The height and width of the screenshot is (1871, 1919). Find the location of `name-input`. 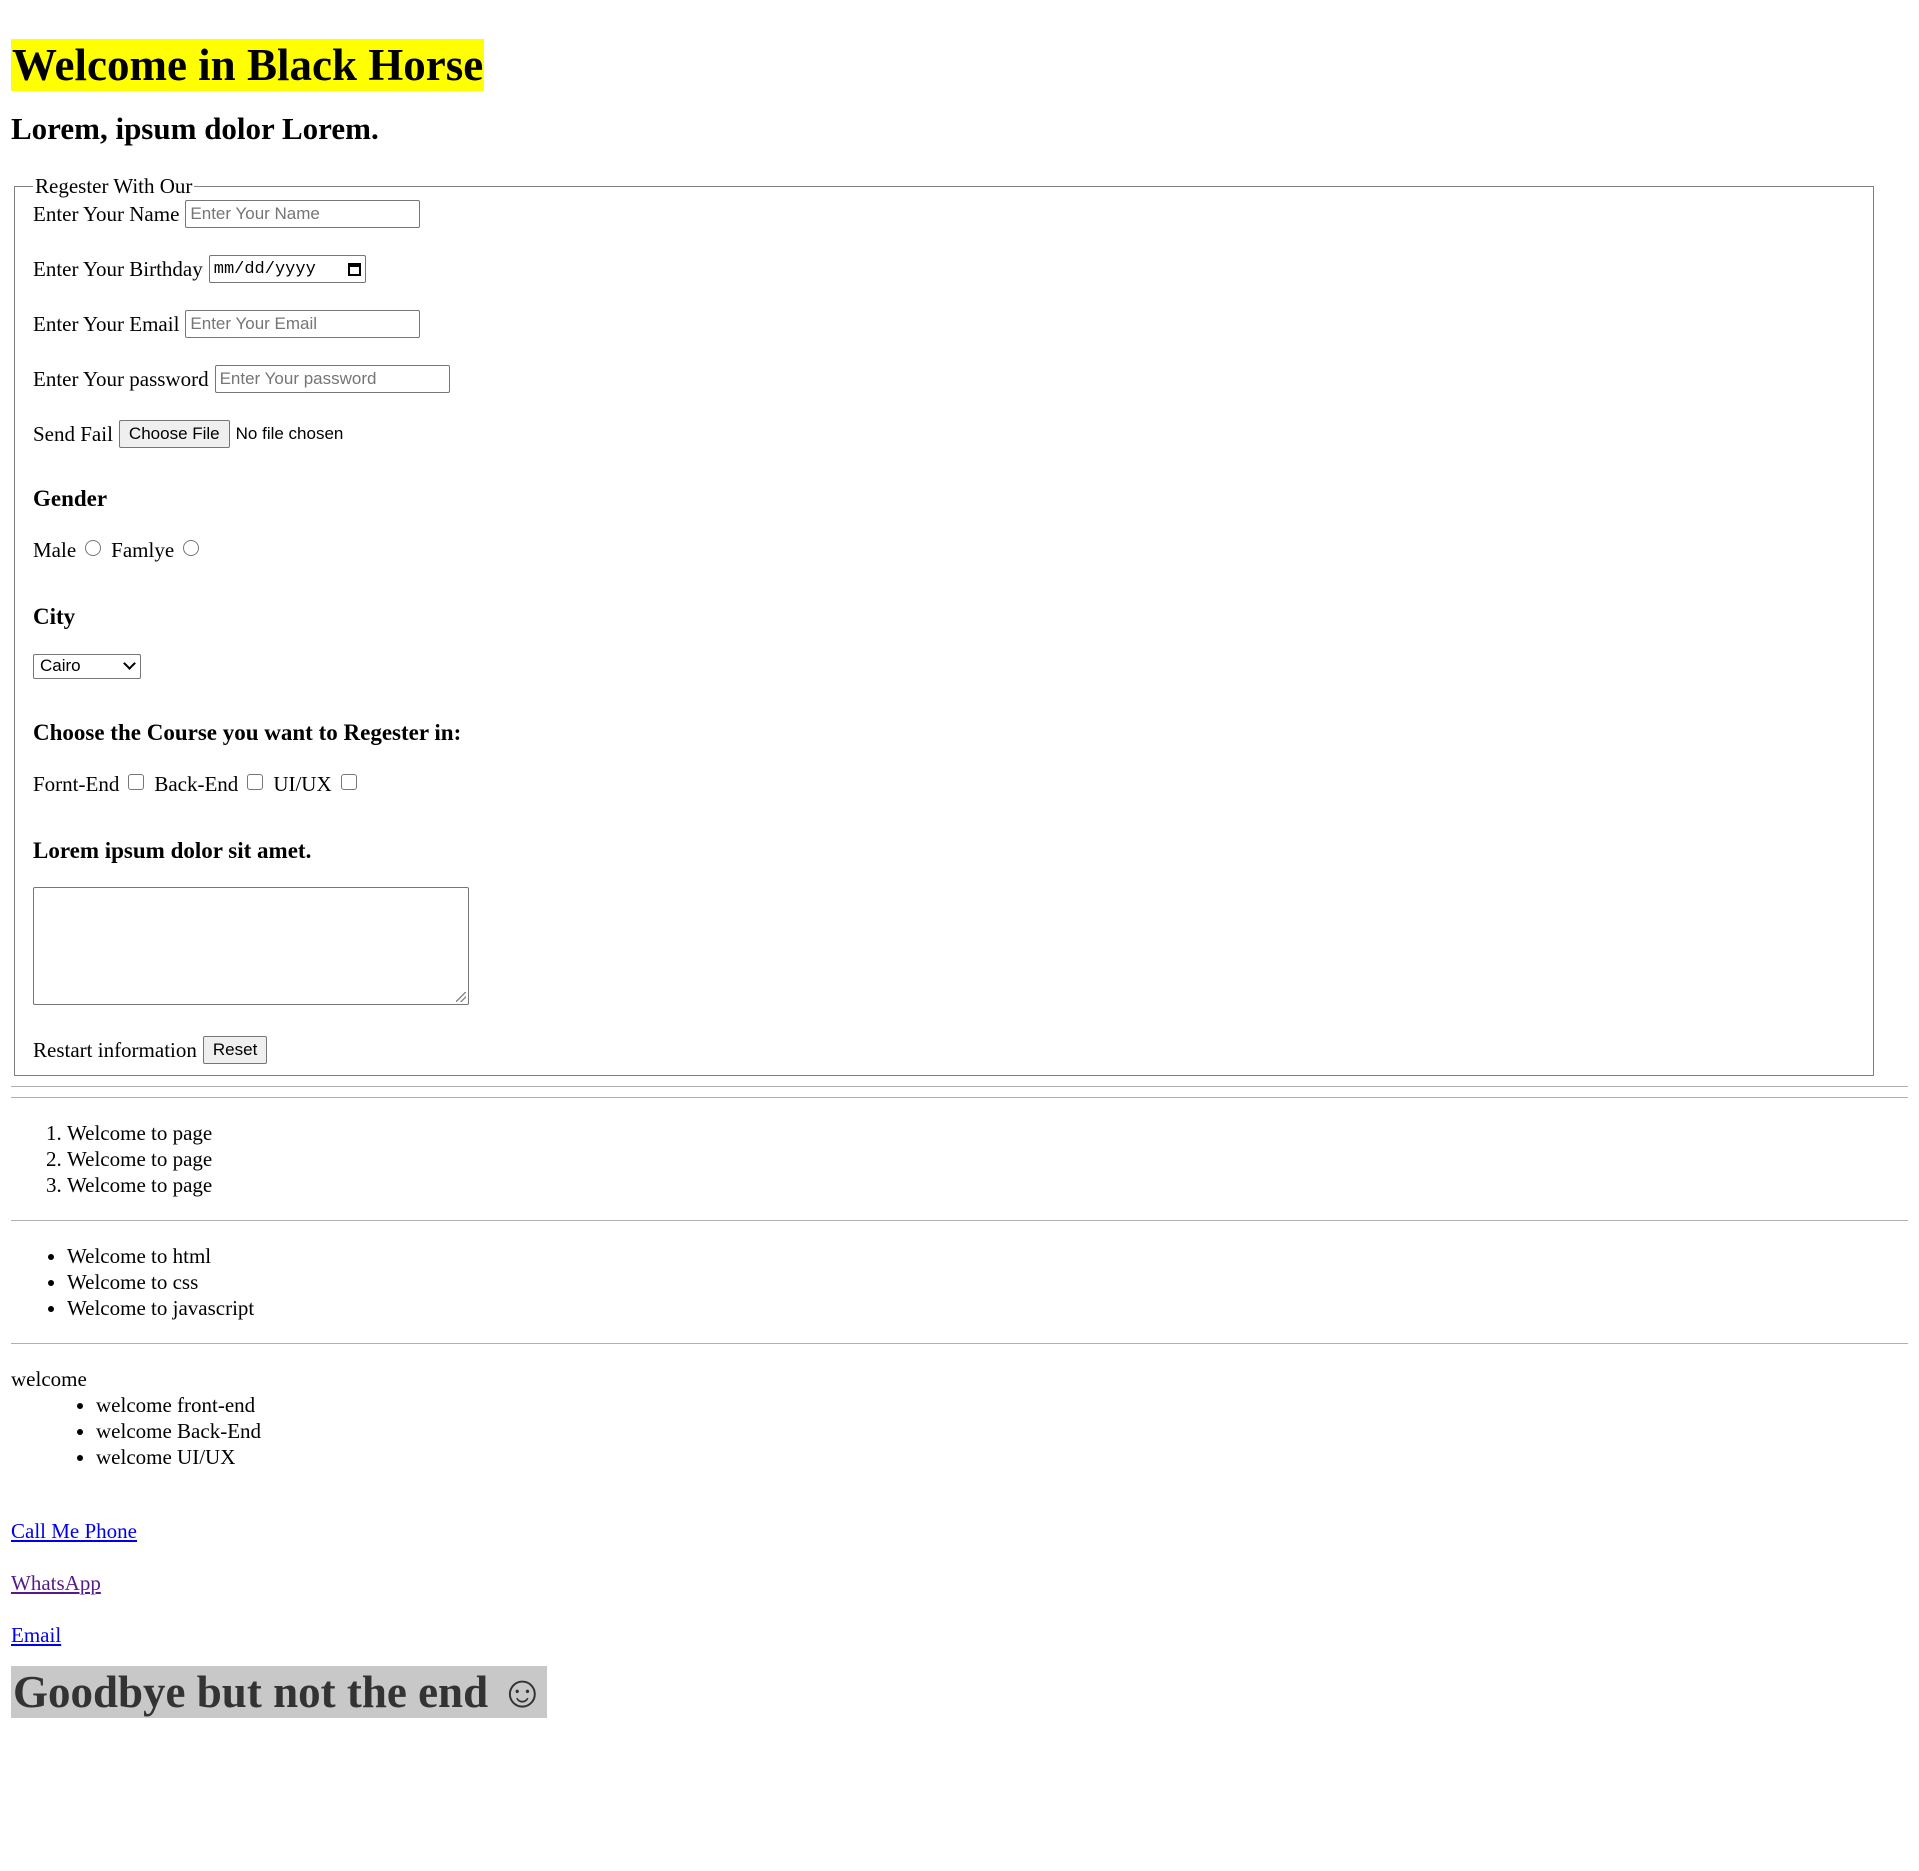

name-input is located at coordinates (303, 214).